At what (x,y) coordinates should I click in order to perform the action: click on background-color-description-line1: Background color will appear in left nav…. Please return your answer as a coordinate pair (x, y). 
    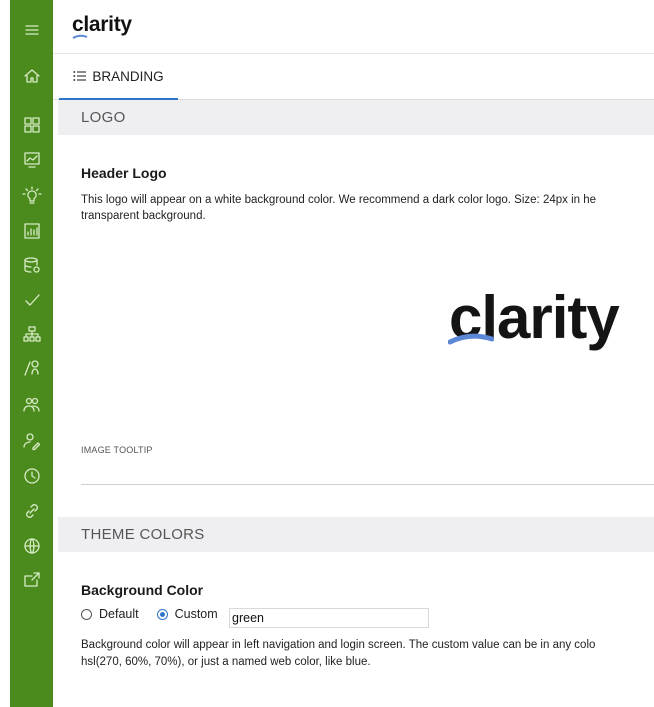
    Looking at the image, I should click on (338, 645).